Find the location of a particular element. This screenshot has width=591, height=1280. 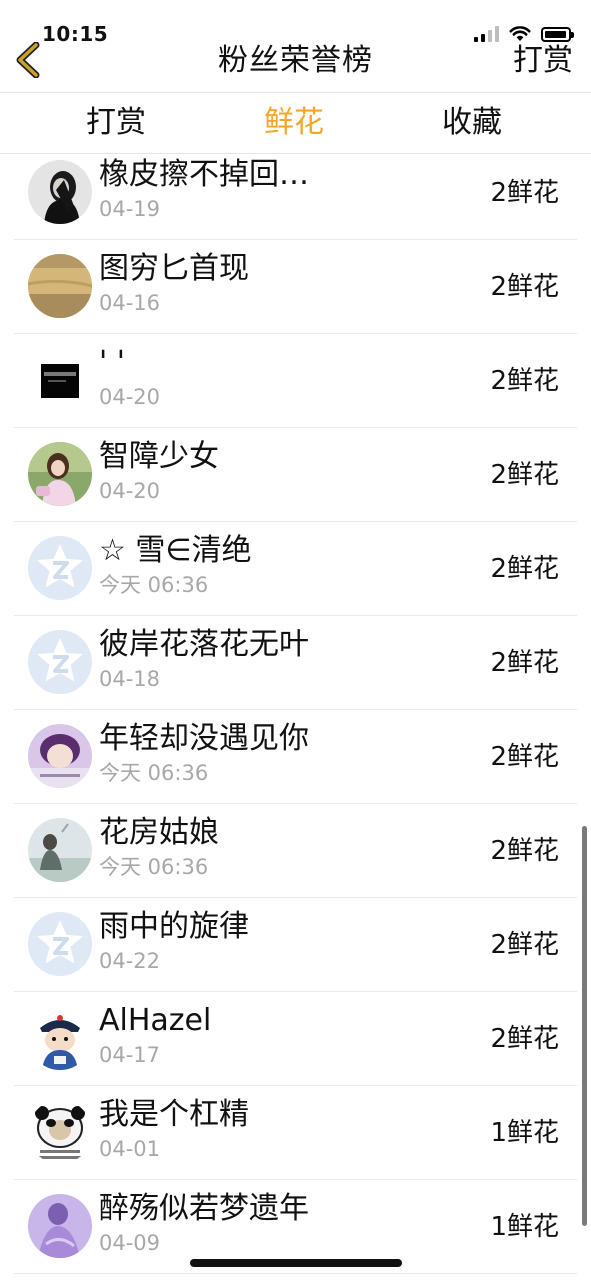

fan-name: 图穷匕首现 is located at coordinates (174, 268).